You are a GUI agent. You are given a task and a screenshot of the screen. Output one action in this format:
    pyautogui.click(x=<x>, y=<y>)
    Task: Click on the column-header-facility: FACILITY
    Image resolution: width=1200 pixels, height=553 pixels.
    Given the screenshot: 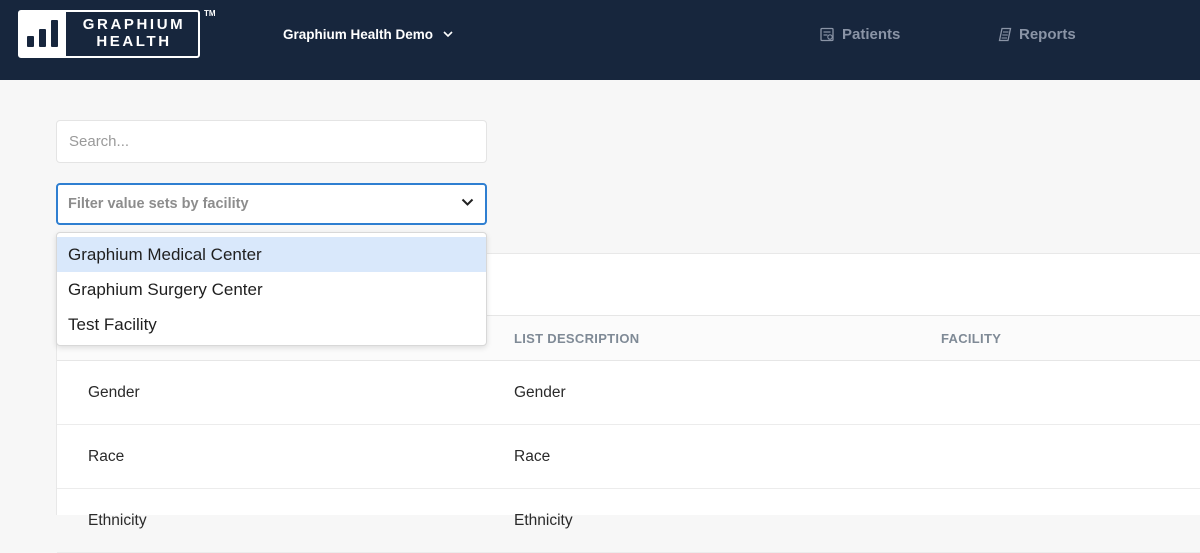 What is the action you would take?
    pyautogui.click(x=971, y=338)
    